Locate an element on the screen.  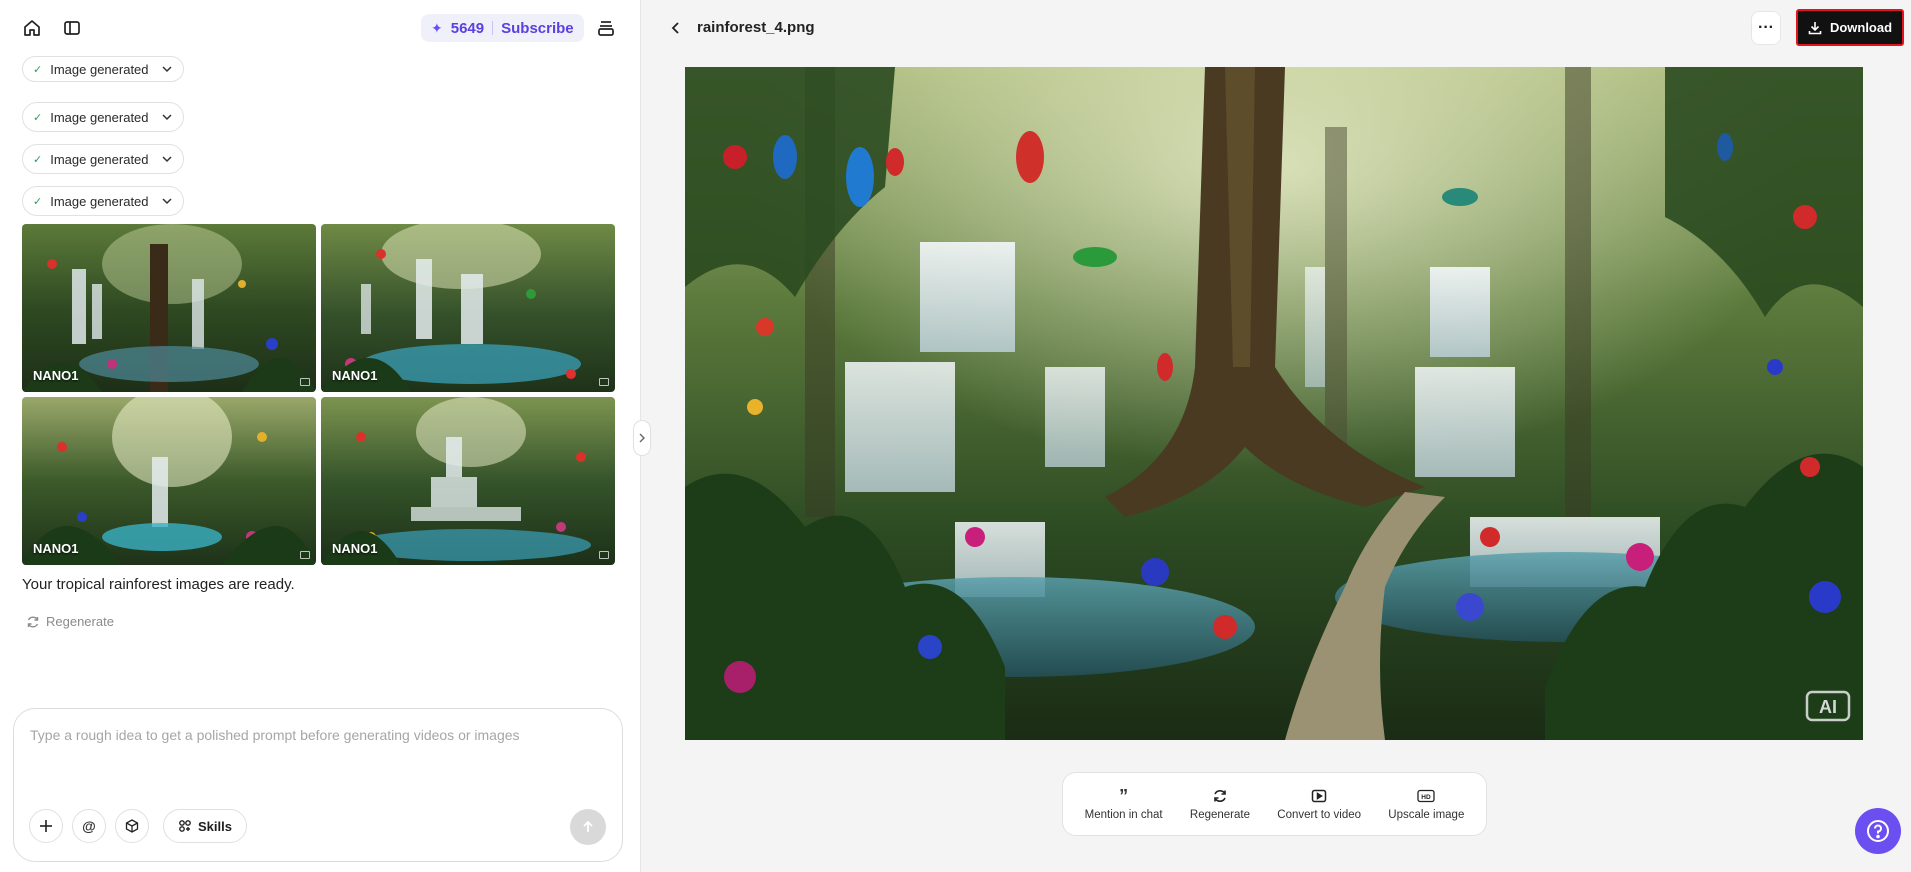
stack-icon is located at coordinates (606, 28).